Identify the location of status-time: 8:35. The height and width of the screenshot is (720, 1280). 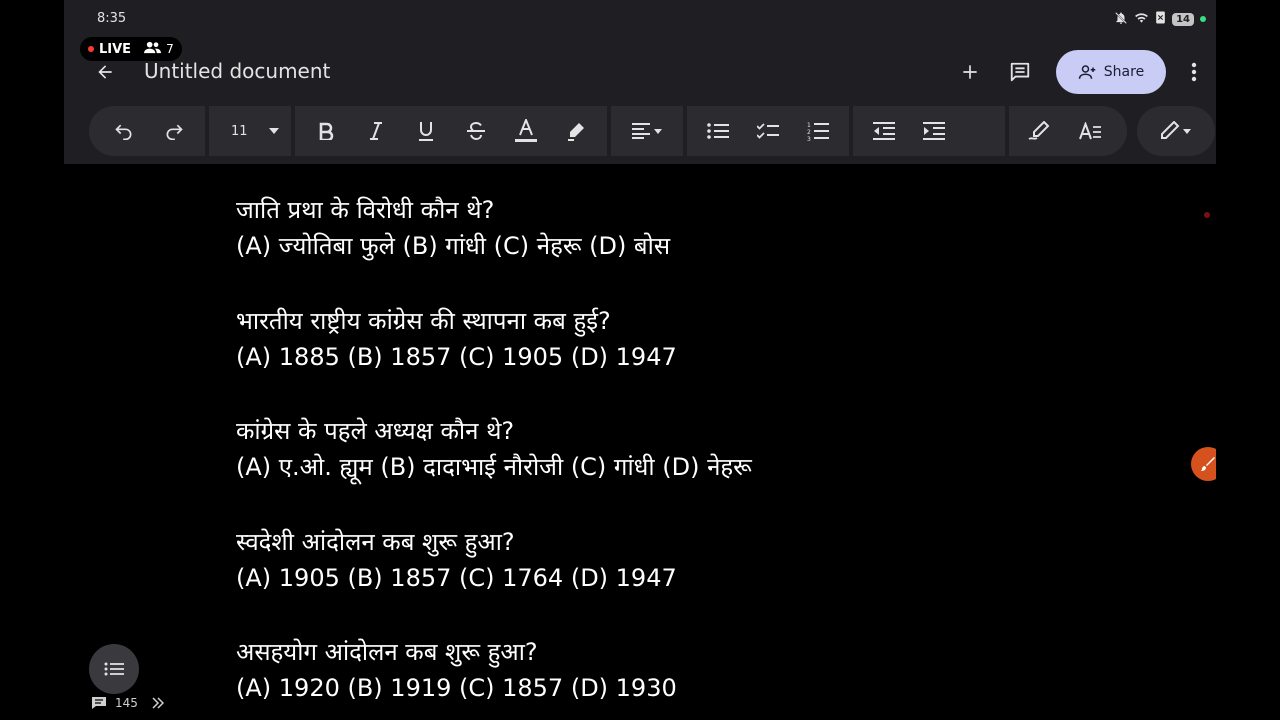
(112, 18).